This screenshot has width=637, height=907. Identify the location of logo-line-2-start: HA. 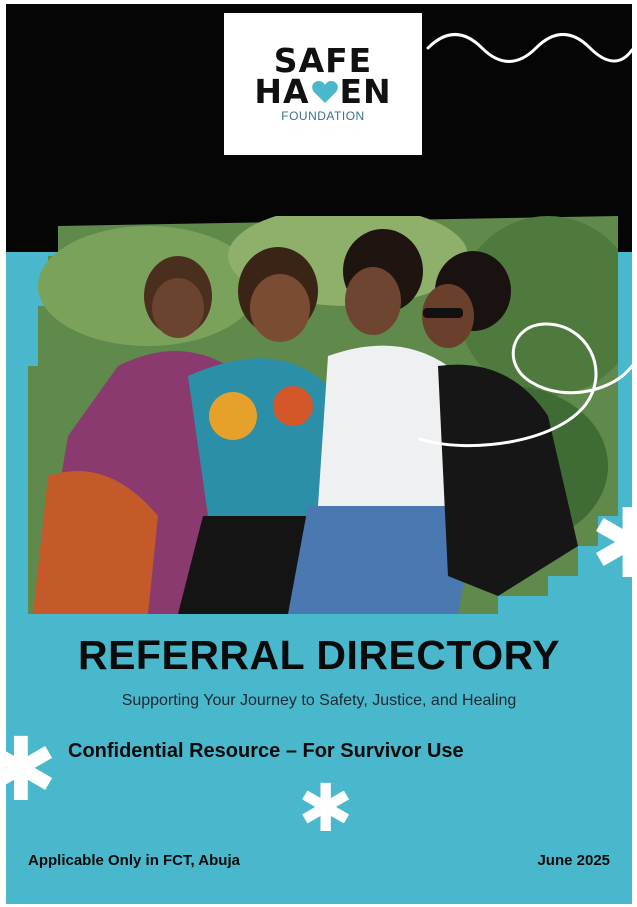
(282, 91).